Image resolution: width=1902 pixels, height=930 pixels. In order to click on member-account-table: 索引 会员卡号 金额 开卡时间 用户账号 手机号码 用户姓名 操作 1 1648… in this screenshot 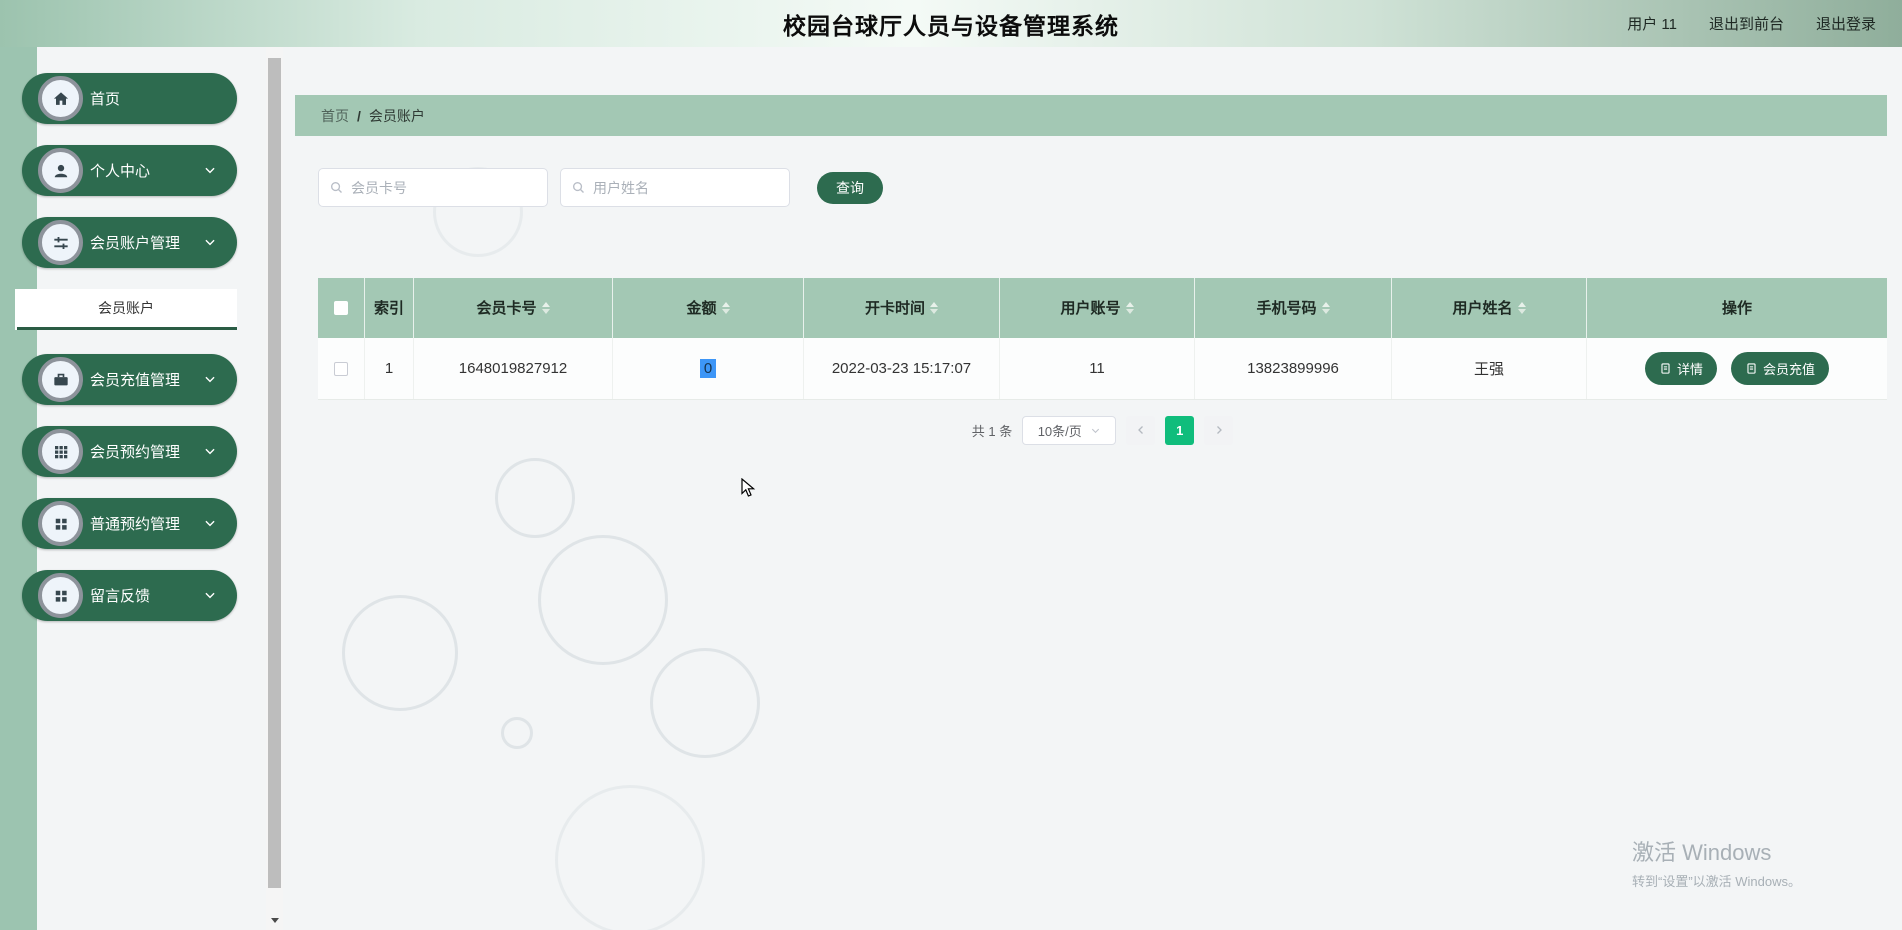, I will do `click(1102, 339)`.